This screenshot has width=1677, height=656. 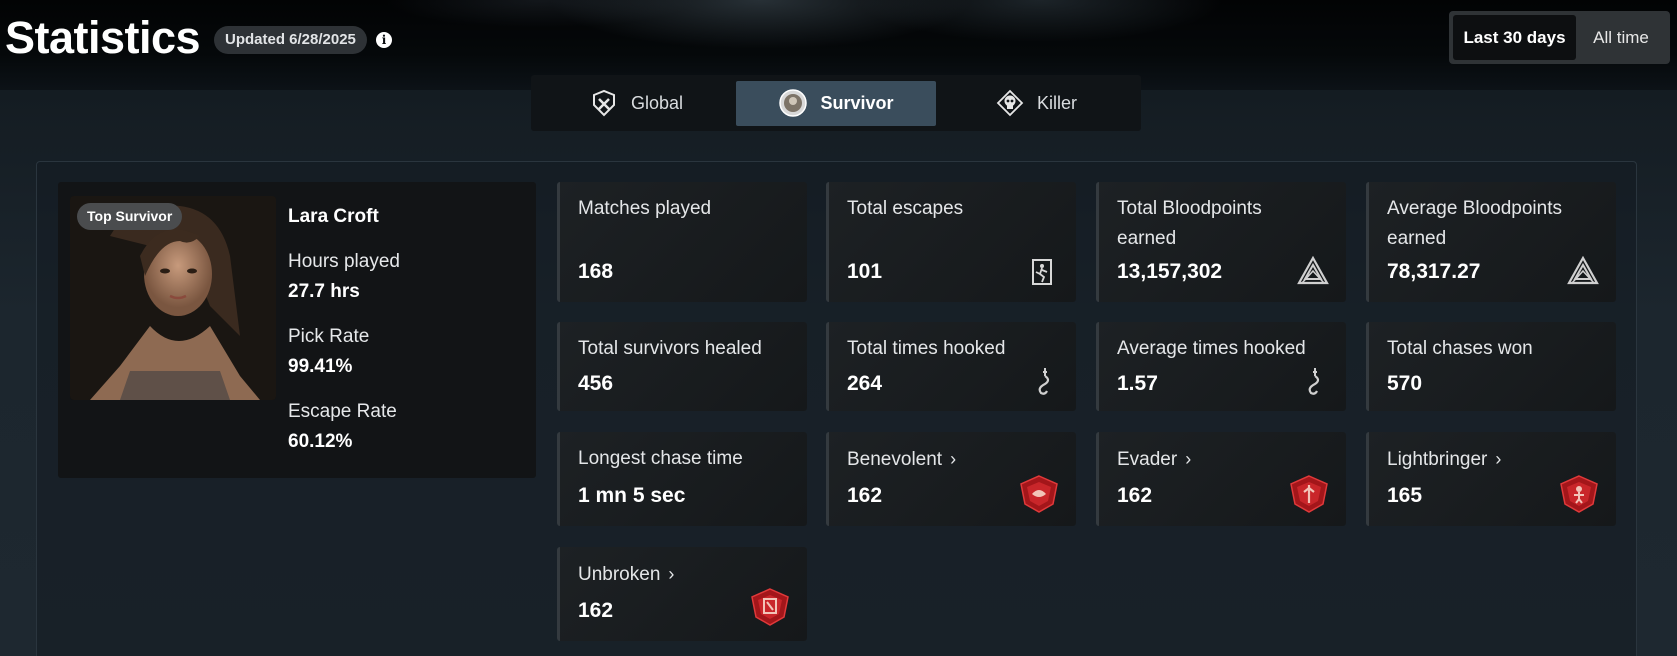 I want to click on unbroken-emblem-icon, so click(x=770, y=609).